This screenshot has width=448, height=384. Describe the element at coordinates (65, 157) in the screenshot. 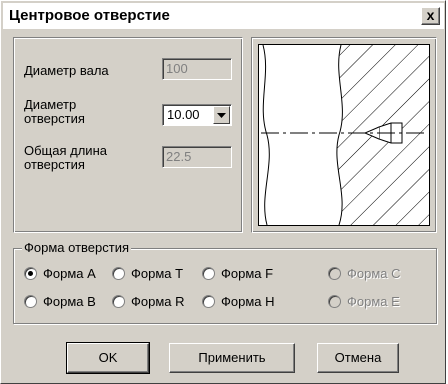

I see `total-length-label: Общая длина отверстия` at that location.